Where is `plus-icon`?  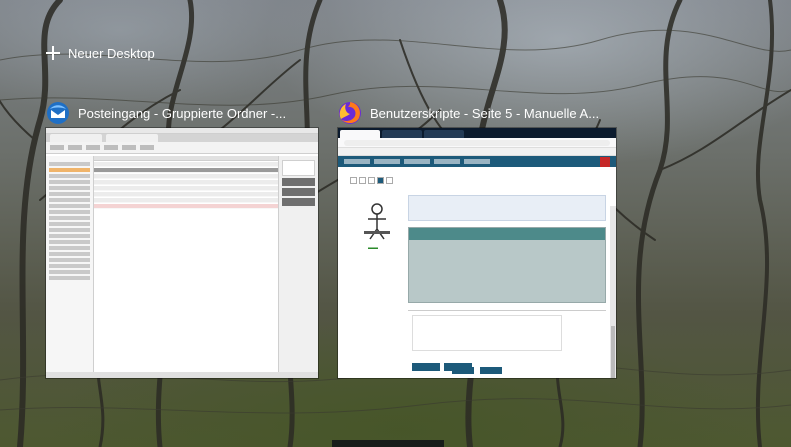 plus-icon is located at coordinates (53, 53).